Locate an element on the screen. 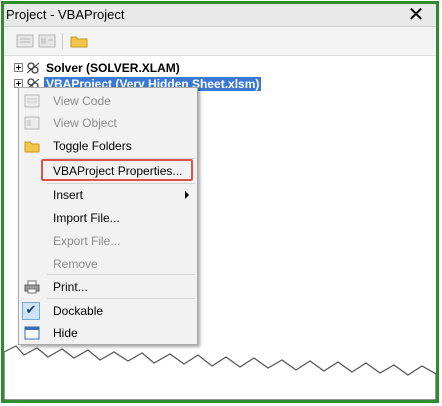  window-title: Project - VBAProject is located at coordinates (65, 14).